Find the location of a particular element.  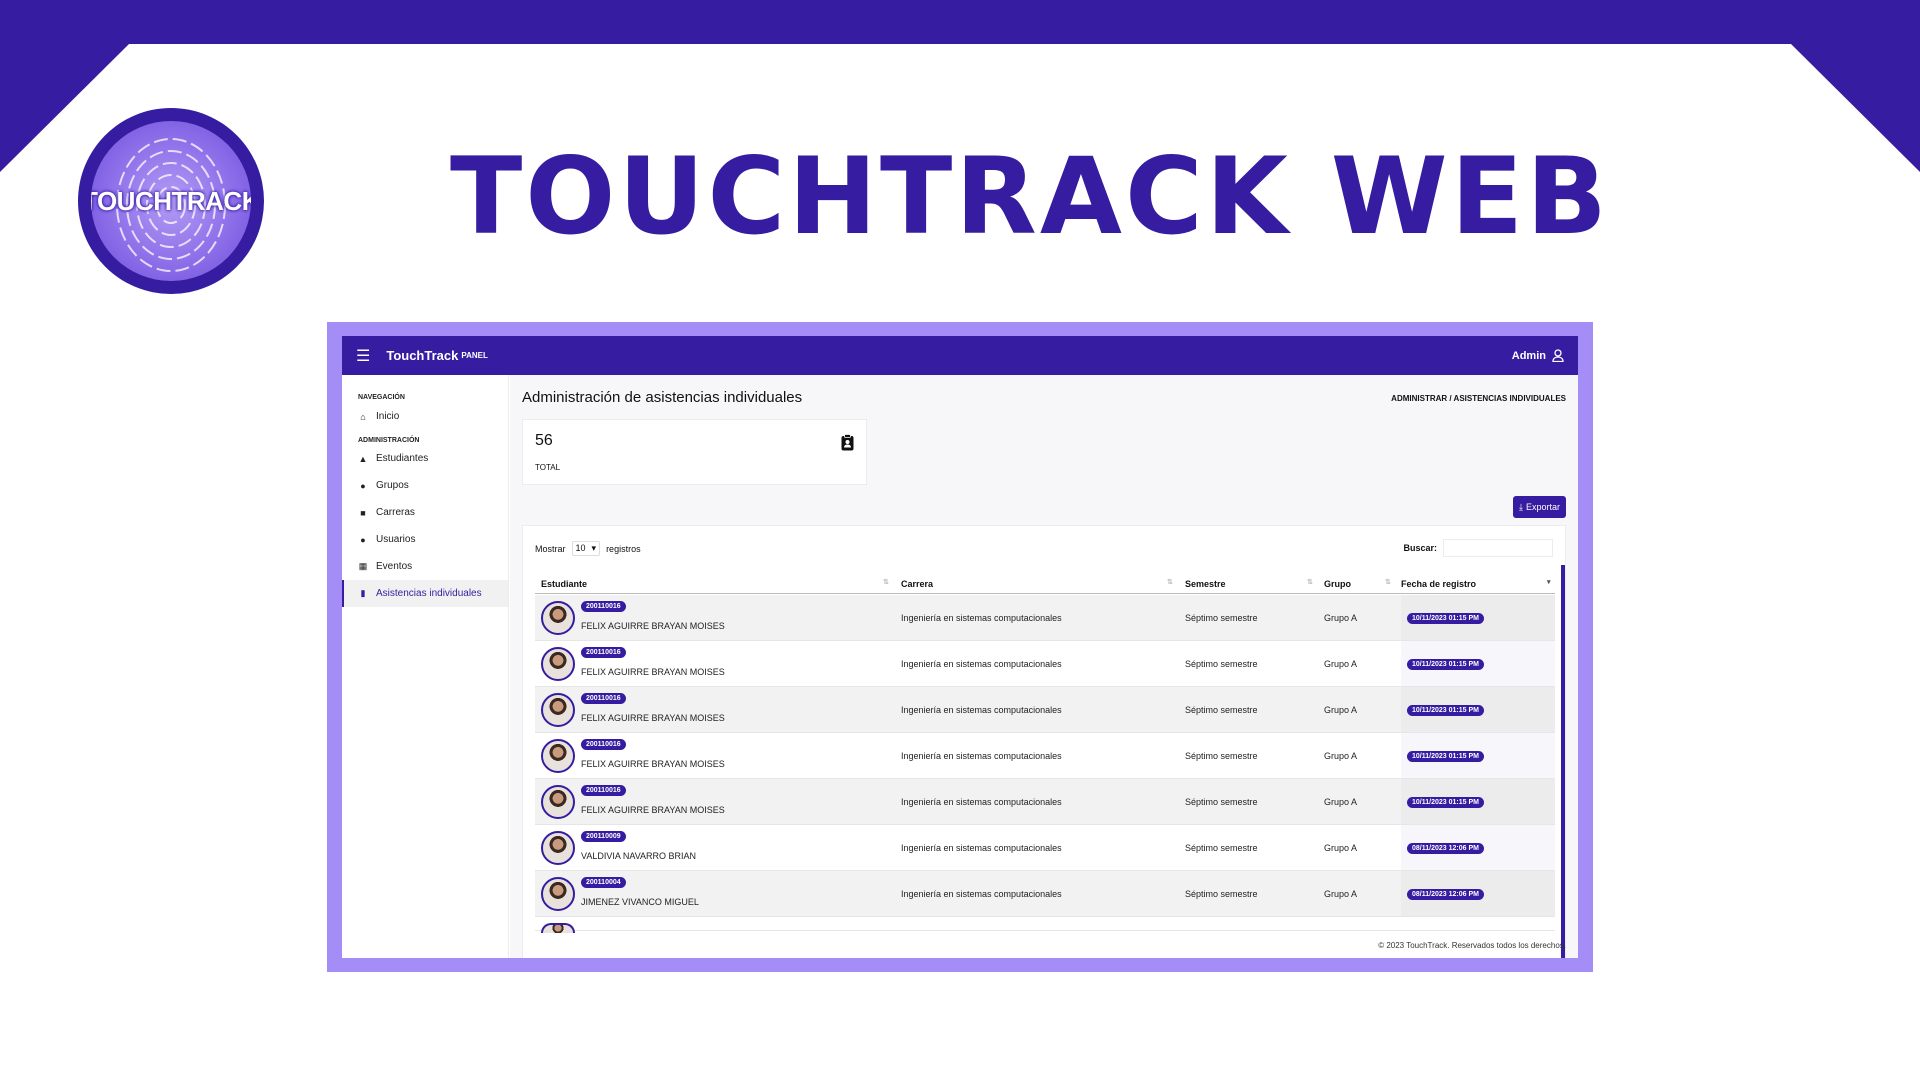

student-name: VALDIVIA NAVARRO BRIAN is located at coordinates (639, 856).